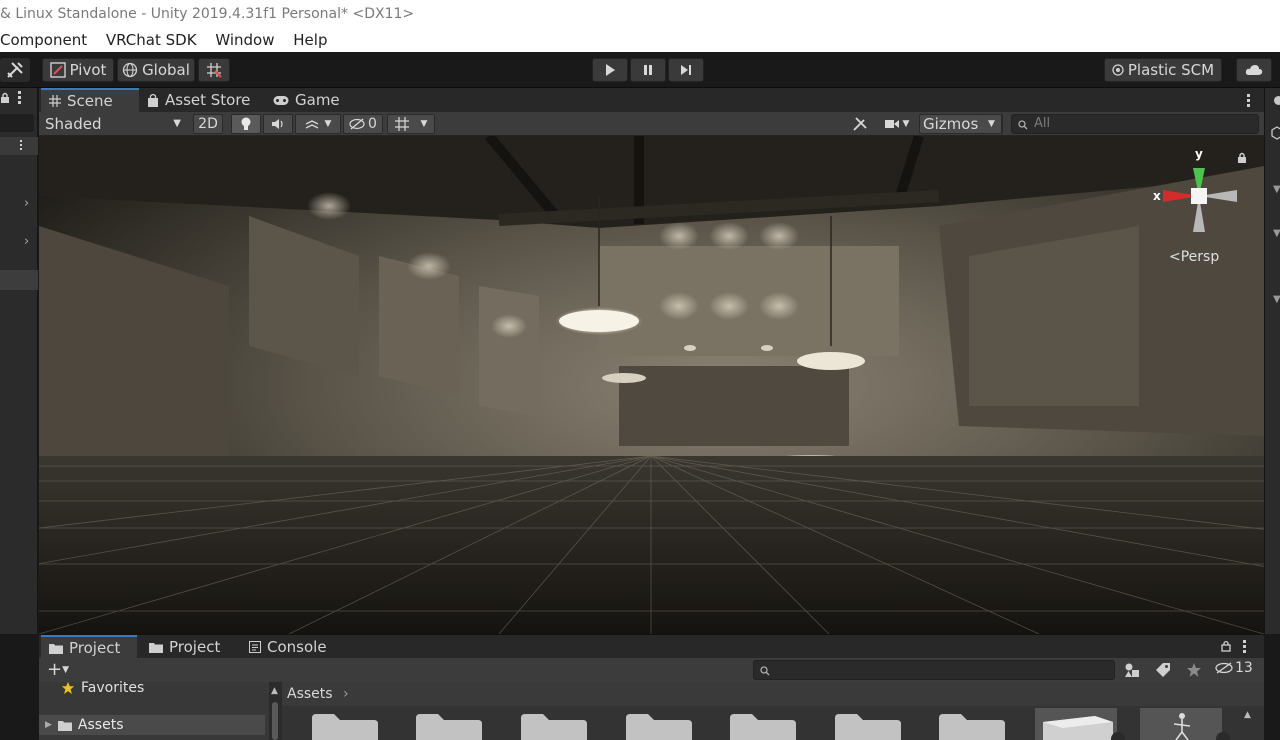  What do you see at coordinates (5, 98) in the screenshot?
I see `lock-icon` at bounding box center [5, 98].